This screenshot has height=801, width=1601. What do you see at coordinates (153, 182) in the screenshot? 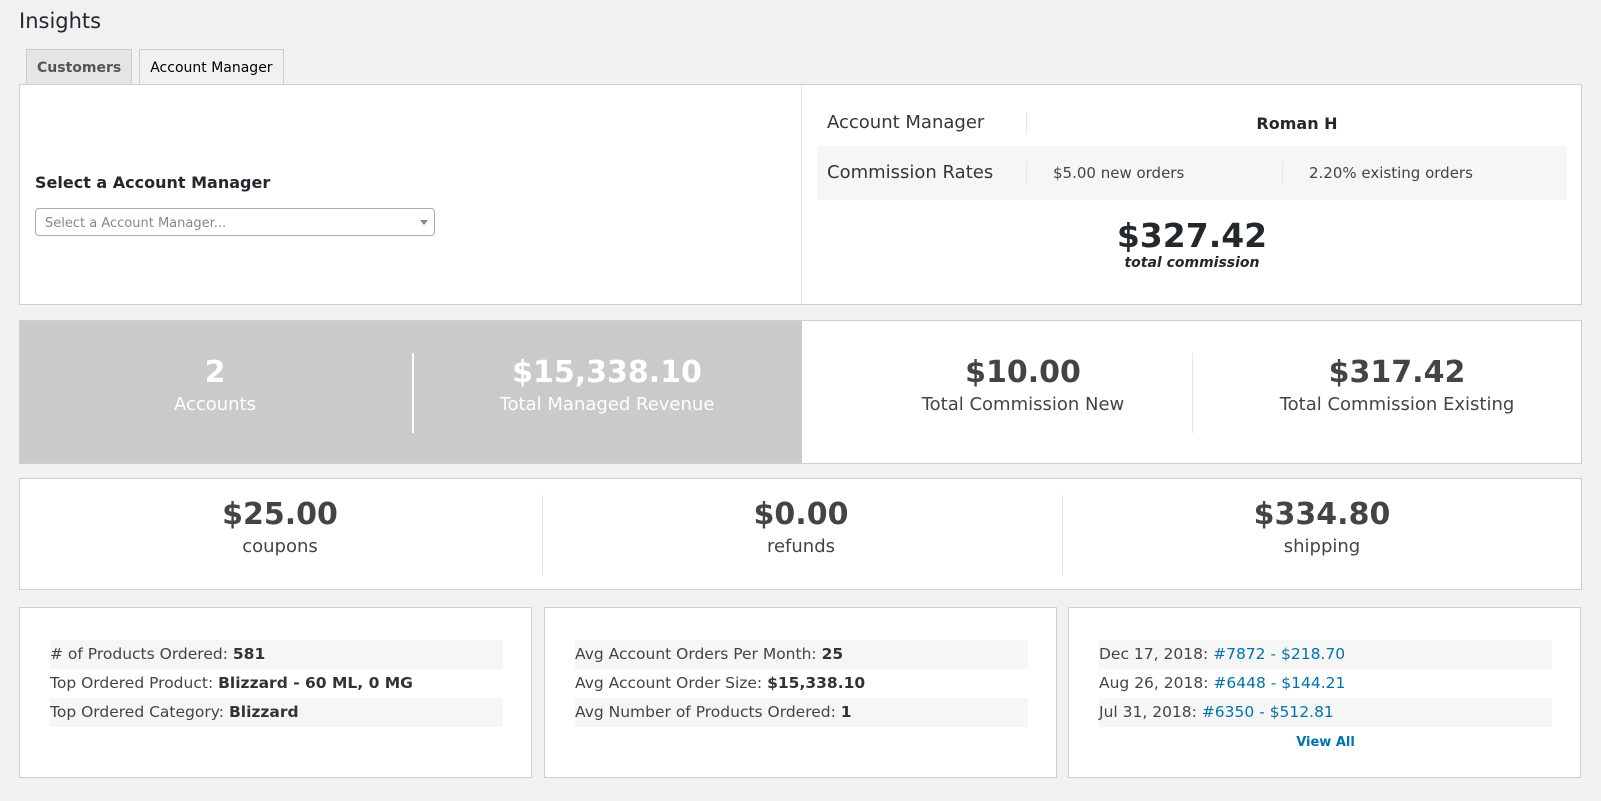
I see `select-heading: Select a Account Manager` at bounding box center [153, 182].